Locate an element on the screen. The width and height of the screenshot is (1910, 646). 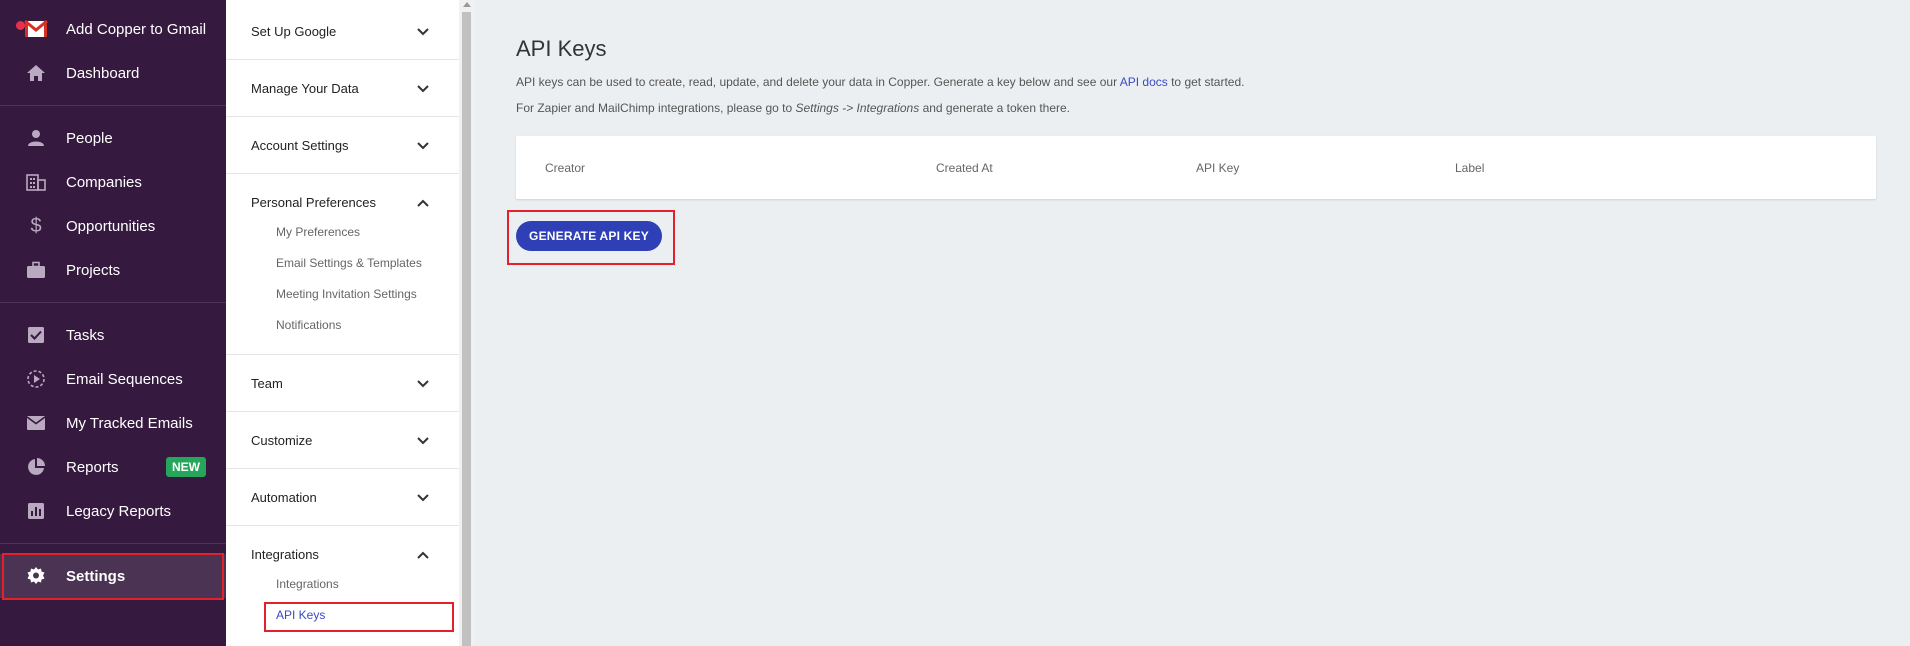
nav-item-reports: Reports NEW is located at coordinates (113, 467).